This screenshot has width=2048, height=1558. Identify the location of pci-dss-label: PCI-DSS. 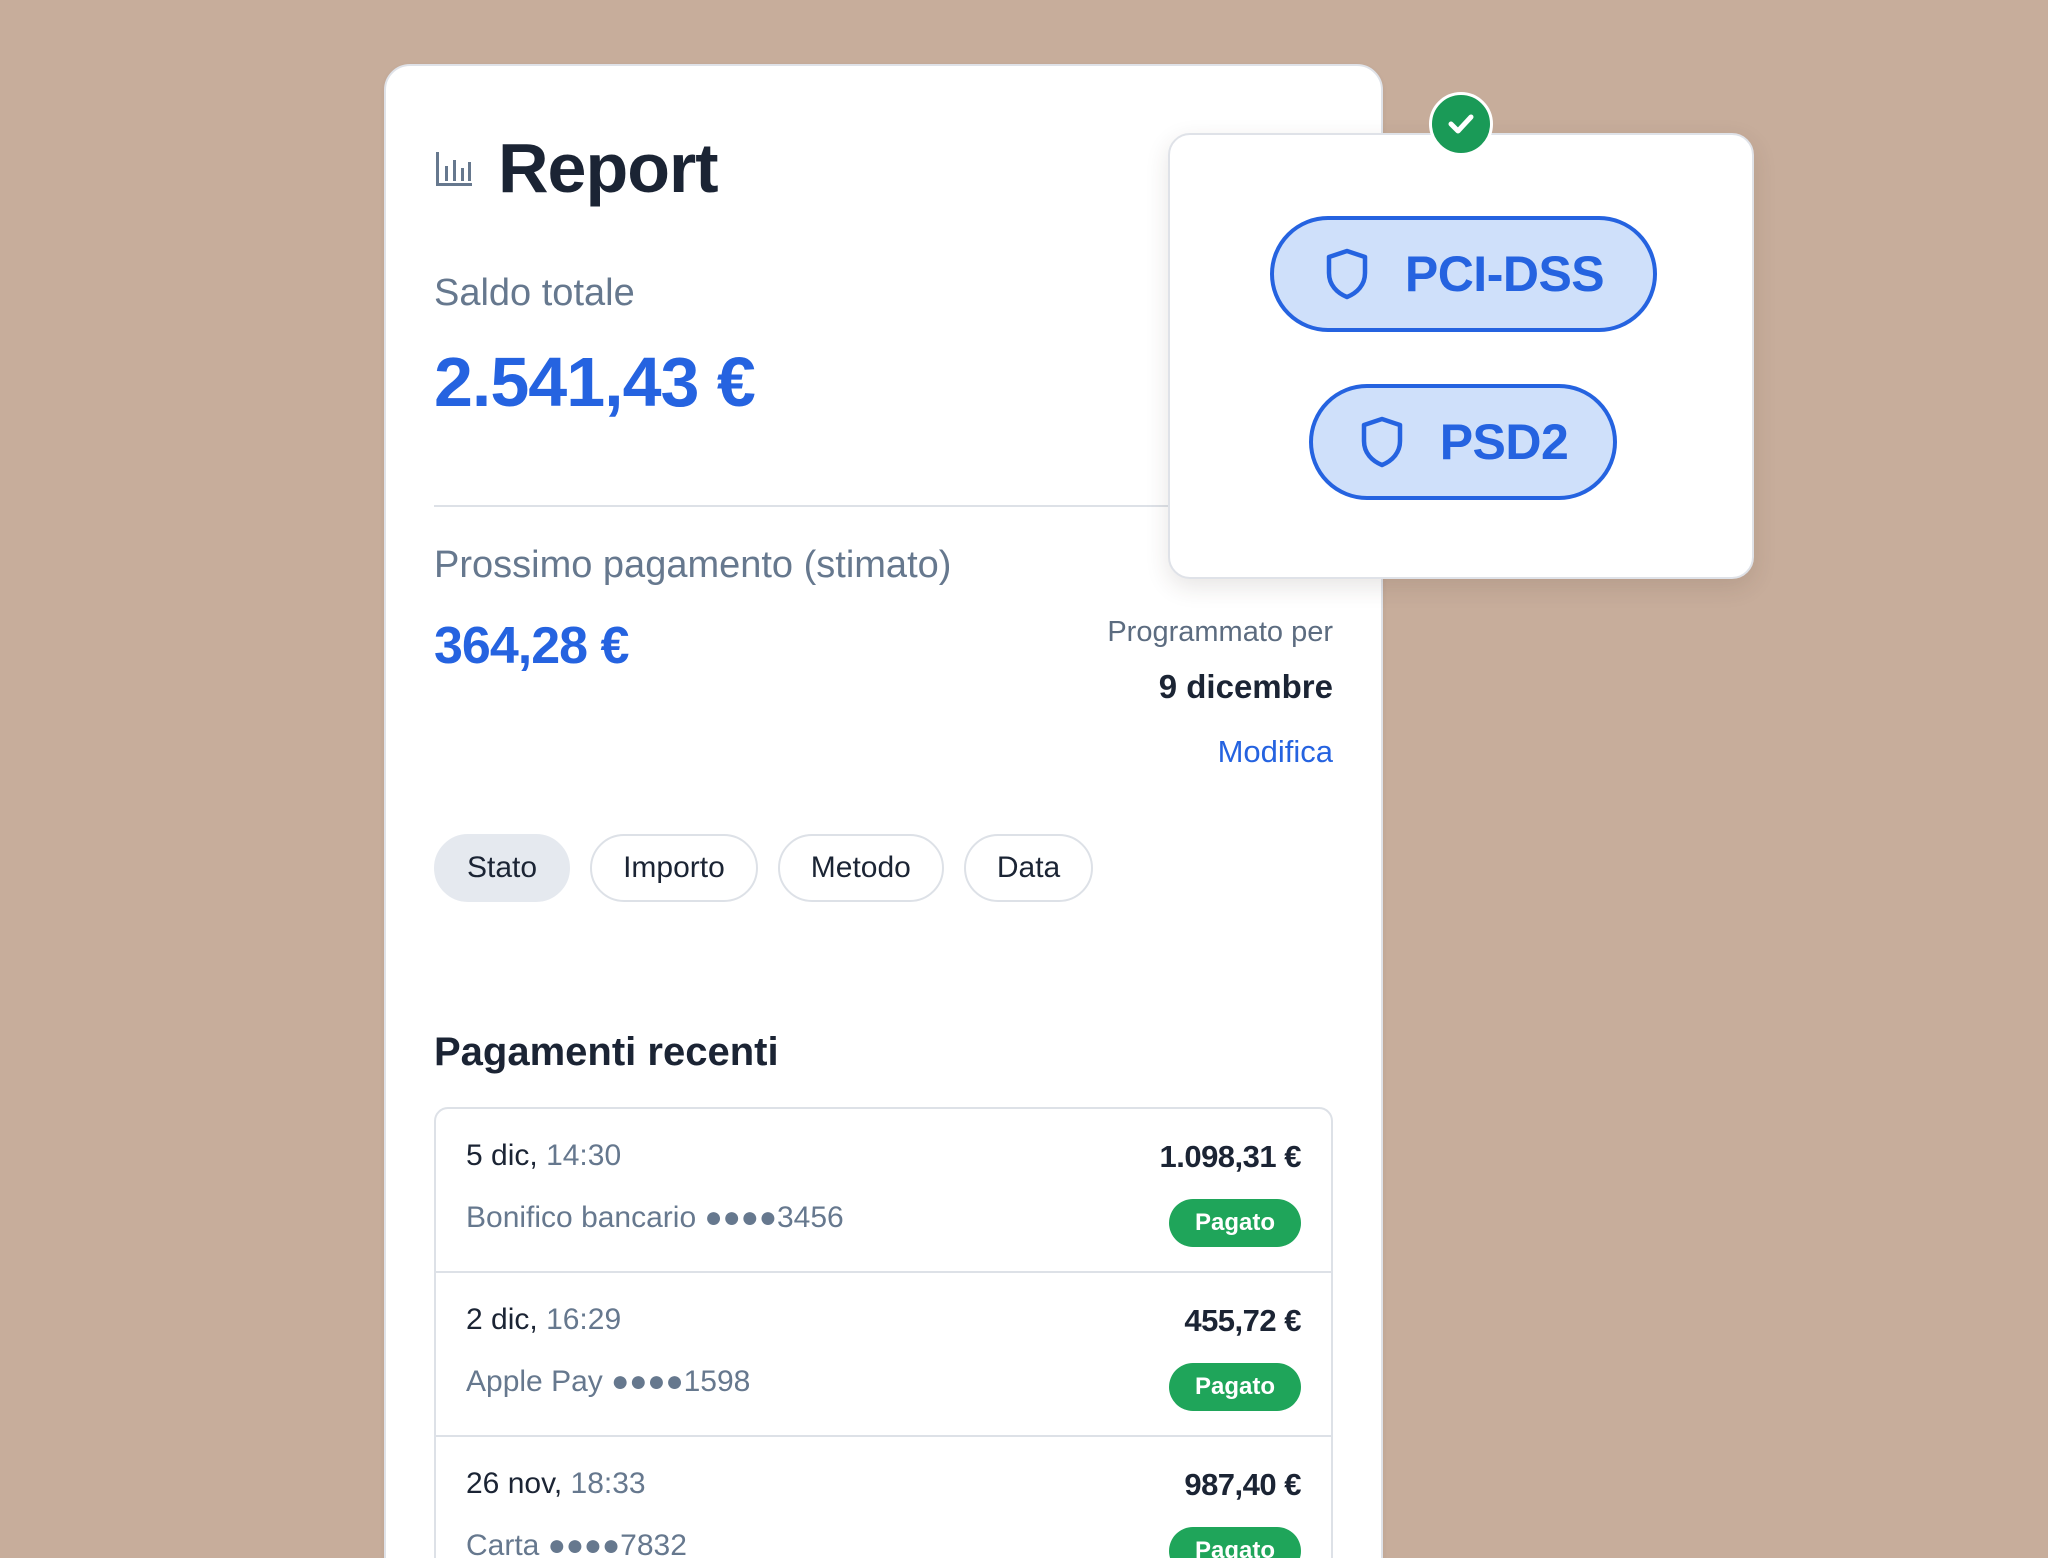
(1504, 274).